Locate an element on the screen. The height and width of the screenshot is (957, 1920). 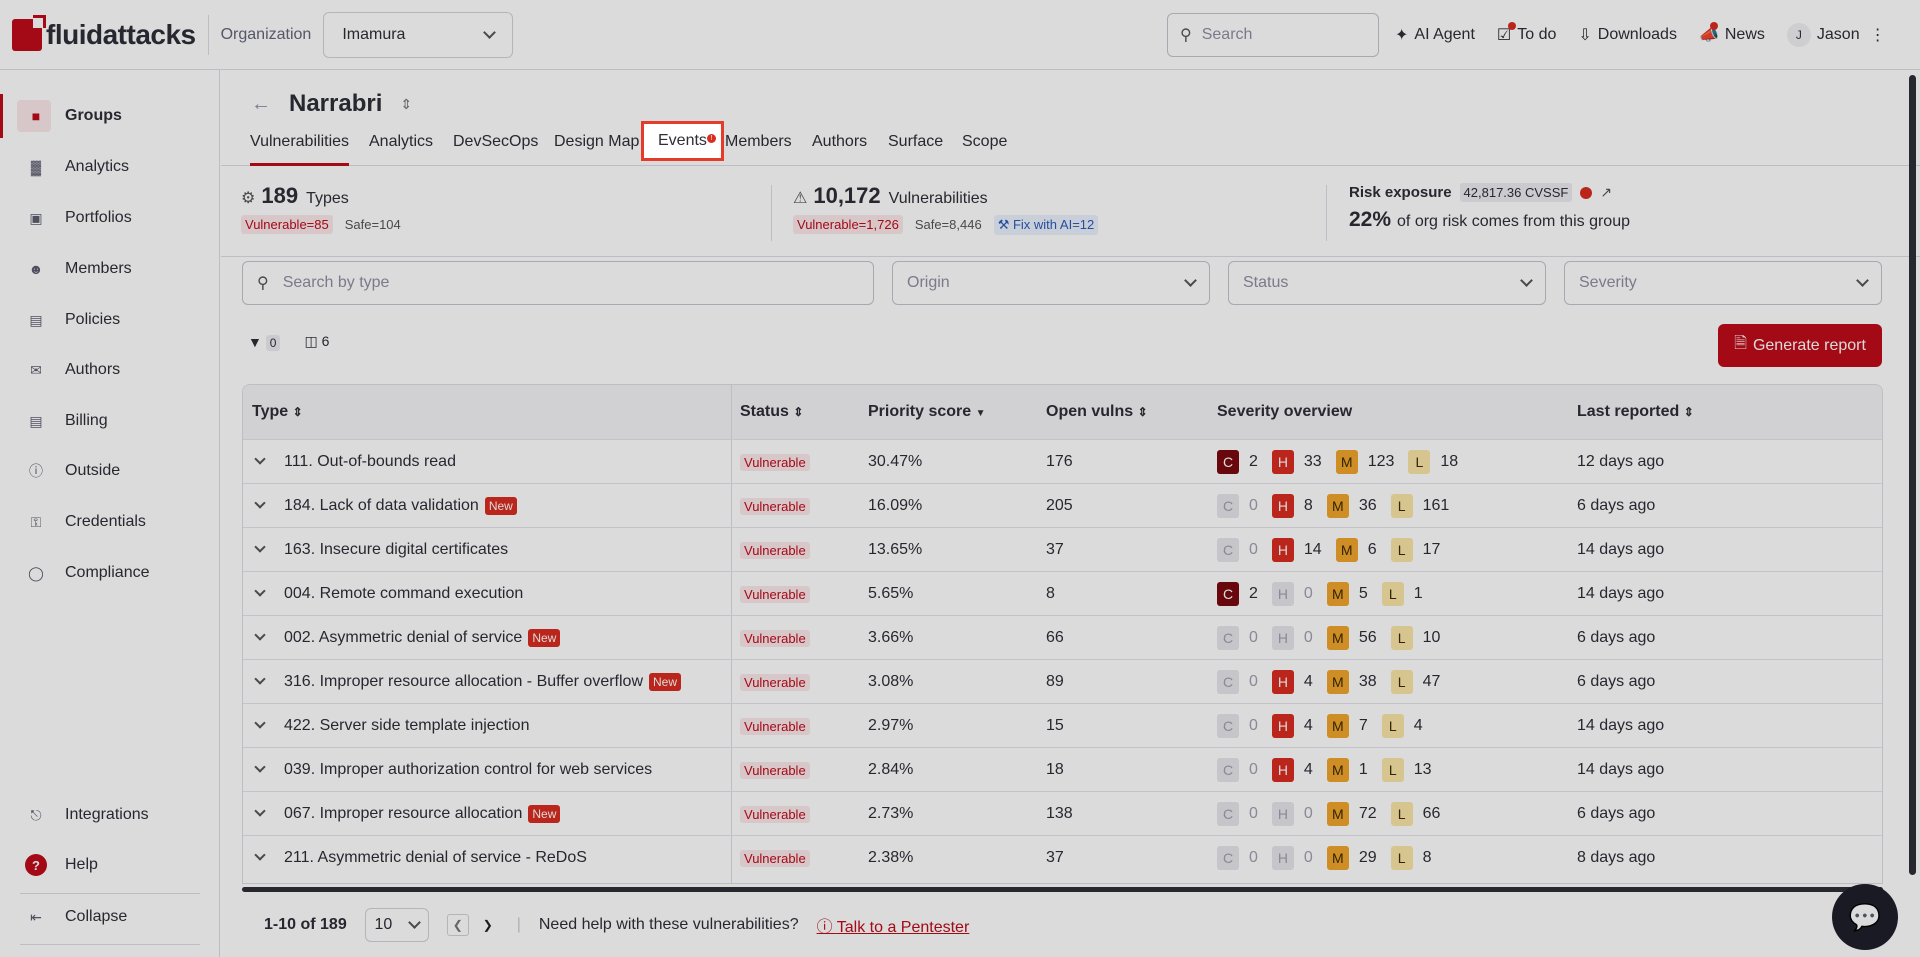
talk-to-pentester-link: ⓘ Talk to a Pentester is located at coordinates (893, 925).